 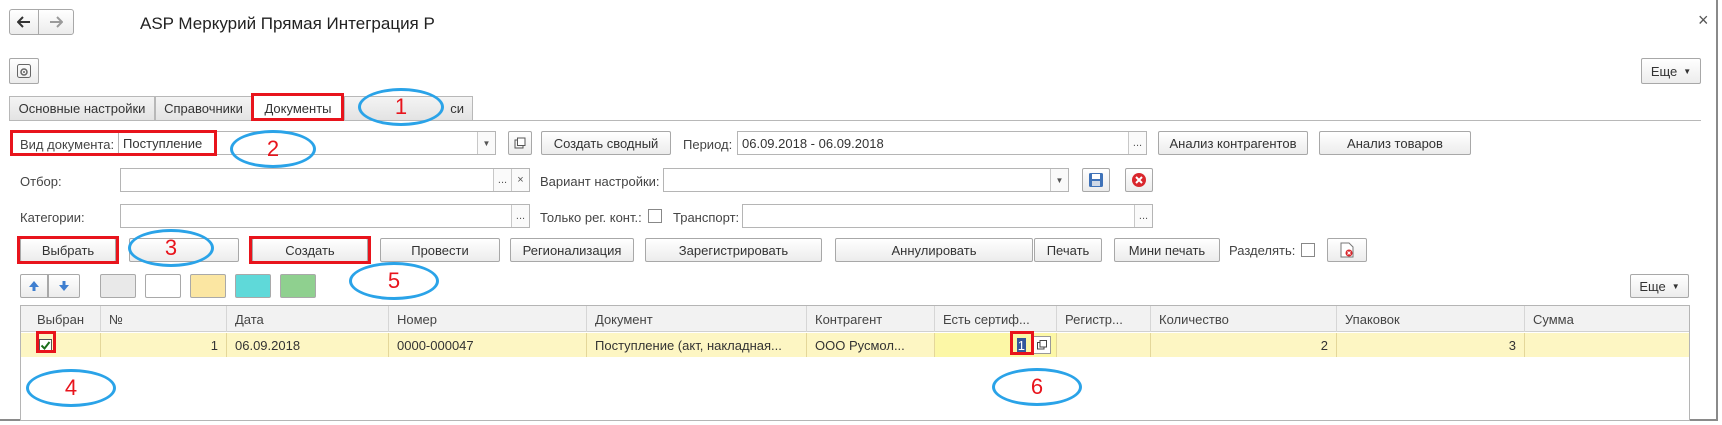 I want to click on cell-selected, so click(x=61, y=345).